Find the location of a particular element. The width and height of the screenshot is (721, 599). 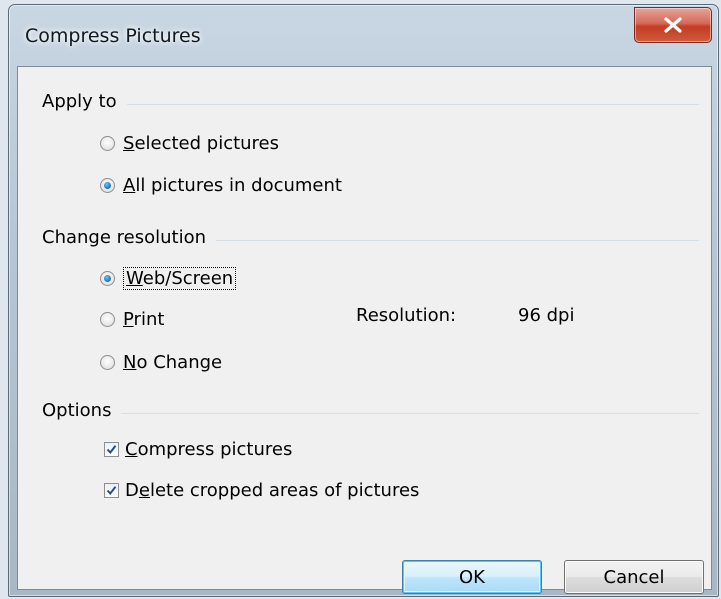

close-button is located at coordinates (673, 25).